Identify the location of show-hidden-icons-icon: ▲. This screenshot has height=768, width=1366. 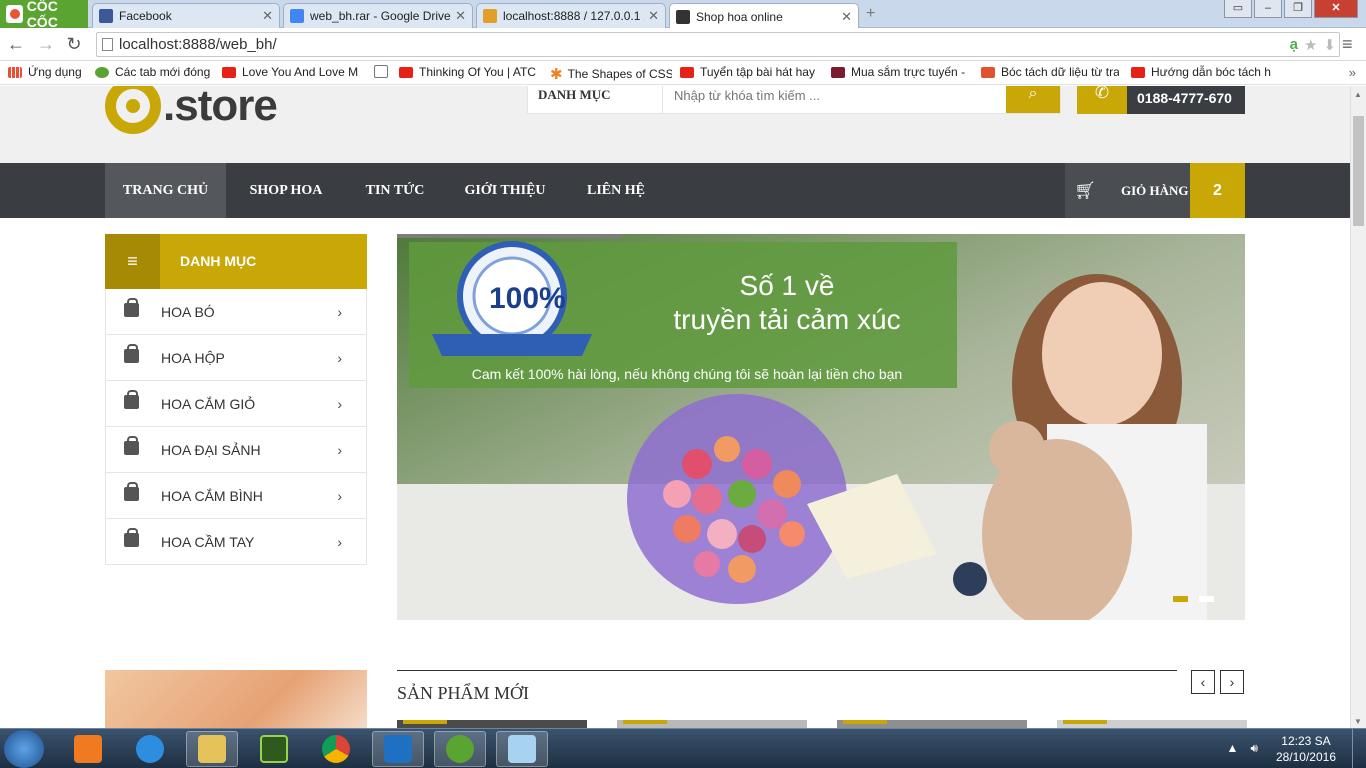
(1233, 748).